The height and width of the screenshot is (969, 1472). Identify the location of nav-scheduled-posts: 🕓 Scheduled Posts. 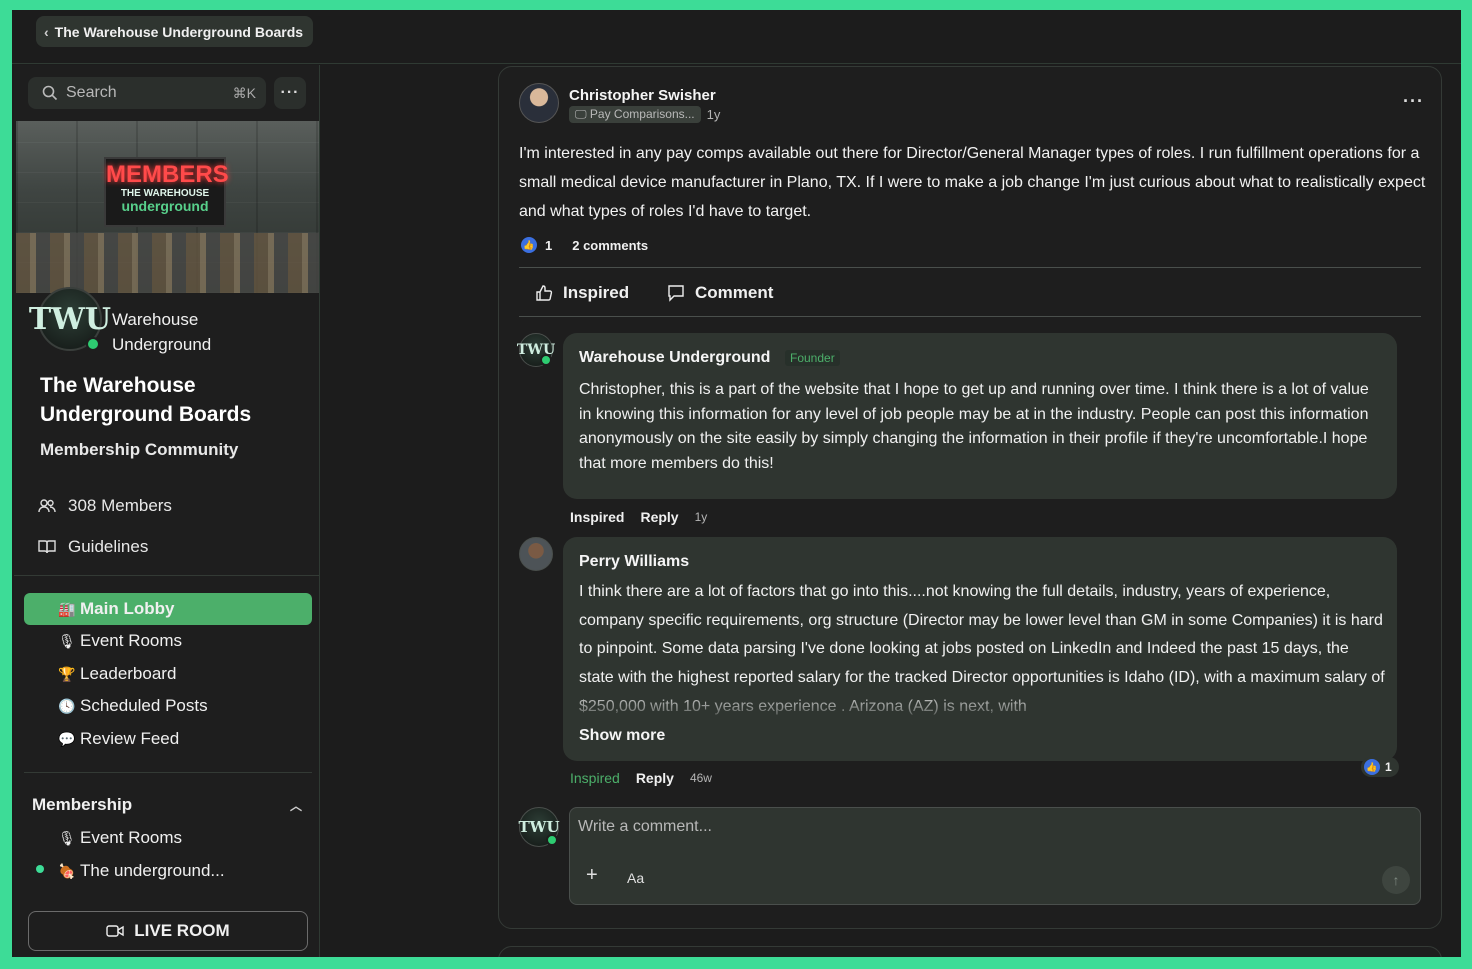
(168, 706).